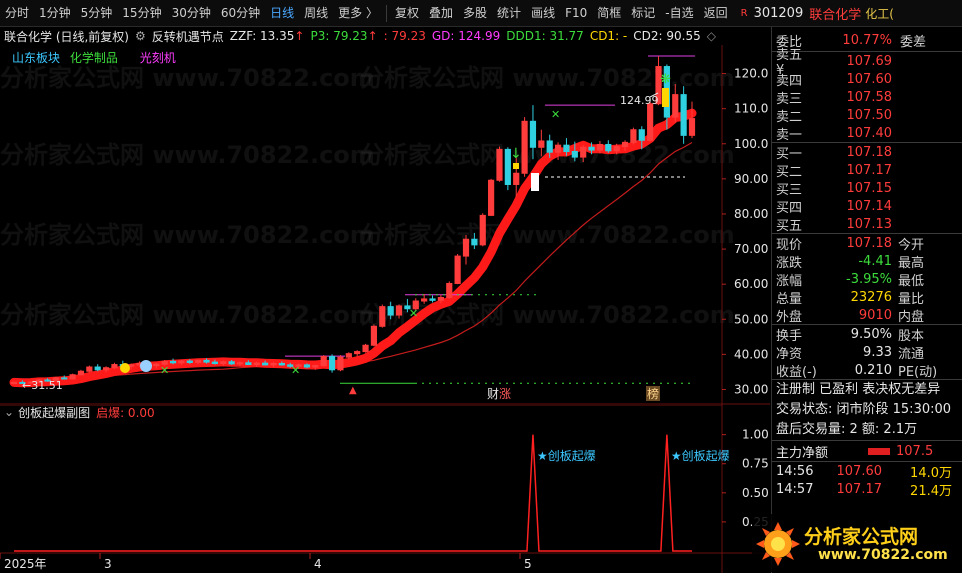 The width and height of the screenshot is (962, 573). What do you see at coordinates (386, 13) in the screenshot?
I see `toolbar-divider` at bounding box center [386, 13].